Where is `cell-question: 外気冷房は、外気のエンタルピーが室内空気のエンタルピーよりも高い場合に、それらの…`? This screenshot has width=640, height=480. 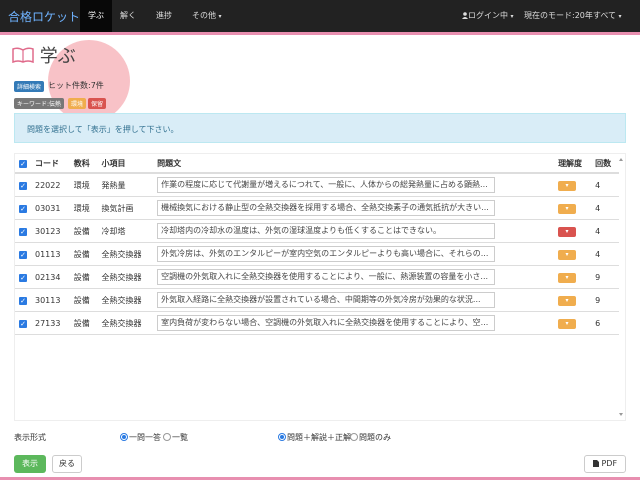
cell-question: 外気冷房は、外気のエンタルピーが室内空気のエンタルピーよりも高い場合に、それらの… is located at coordinates (326, 254).